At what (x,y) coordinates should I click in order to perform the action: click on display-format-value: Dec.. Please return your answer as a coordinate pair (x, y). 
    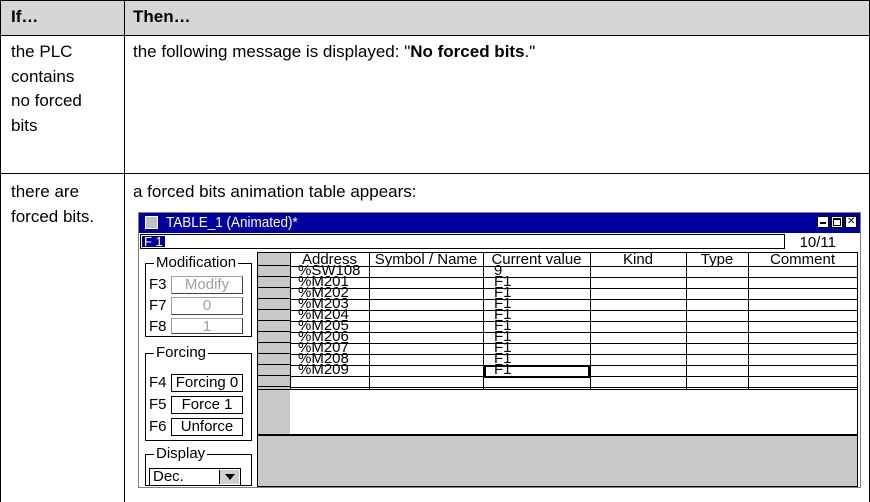
    Looking at the image, I should click on (168, 476).